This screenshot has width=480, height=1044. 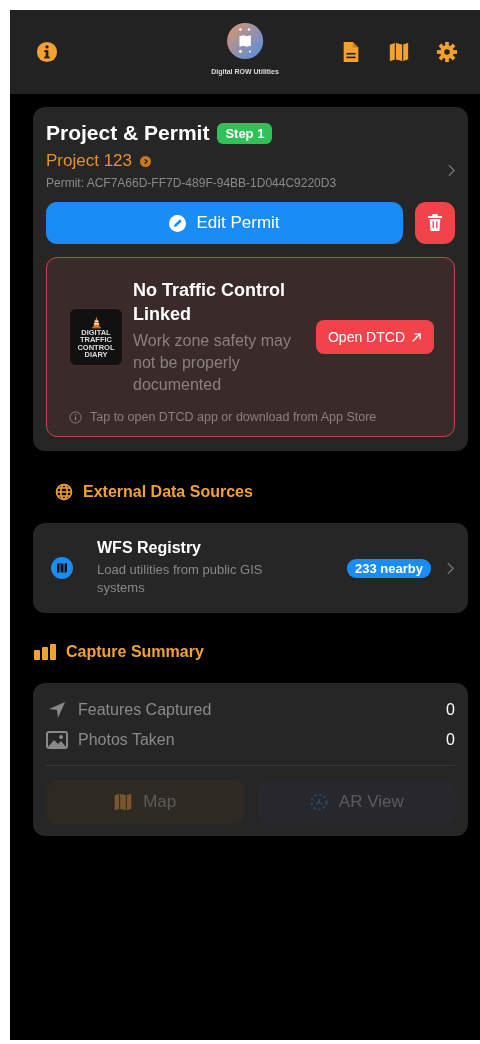 I want to click on pencil-icon, so click(x=178, y=223).